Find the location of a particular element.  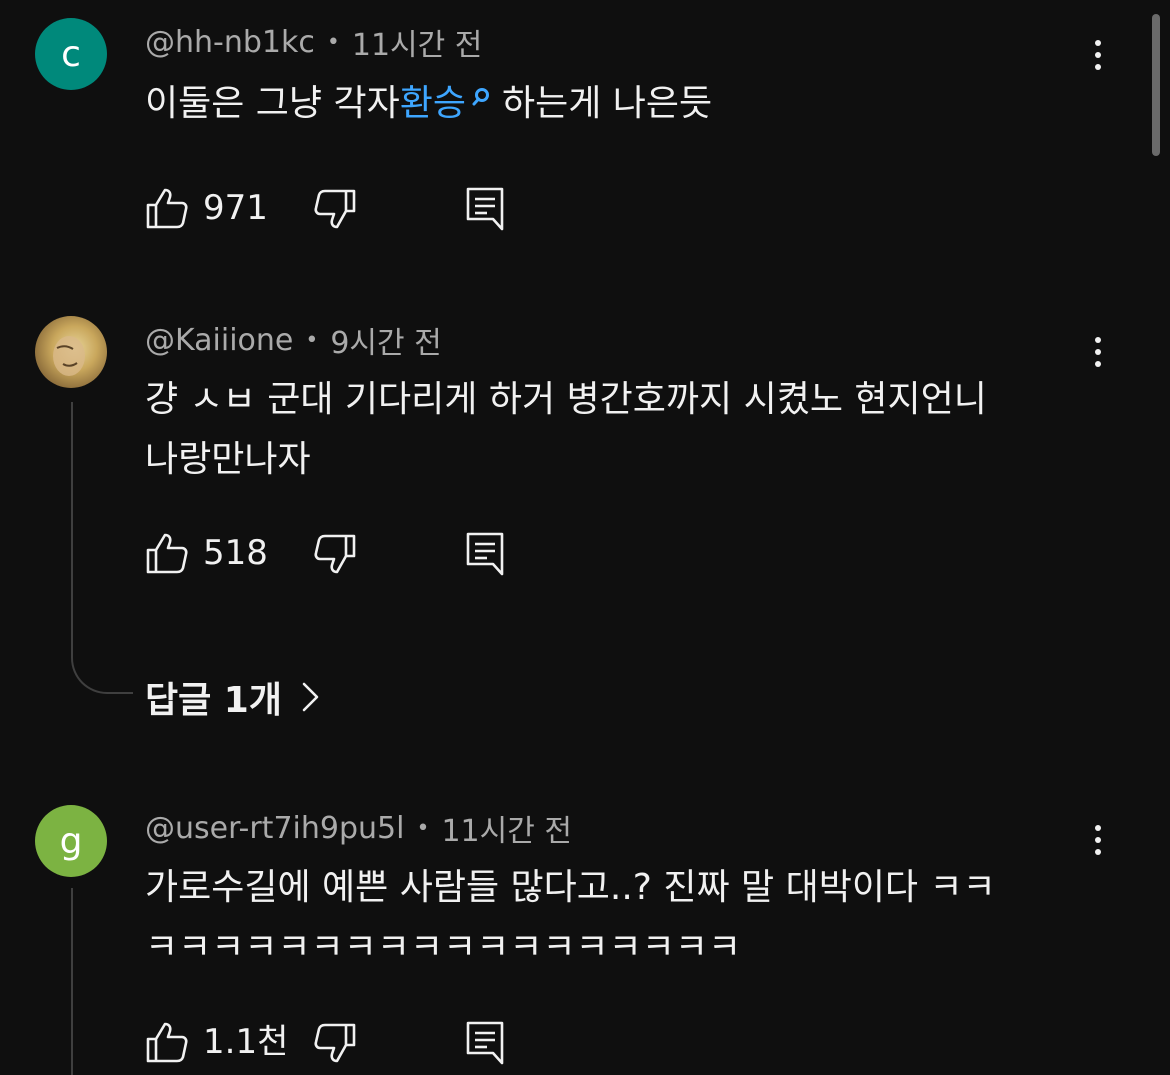

comment-actions: 518 is located at coordinates (355, 556).